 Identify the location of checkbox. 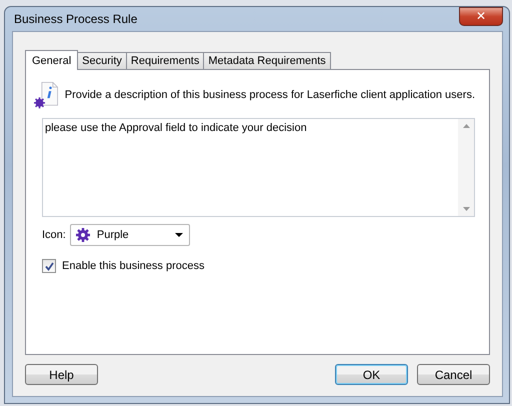
(49, 266).